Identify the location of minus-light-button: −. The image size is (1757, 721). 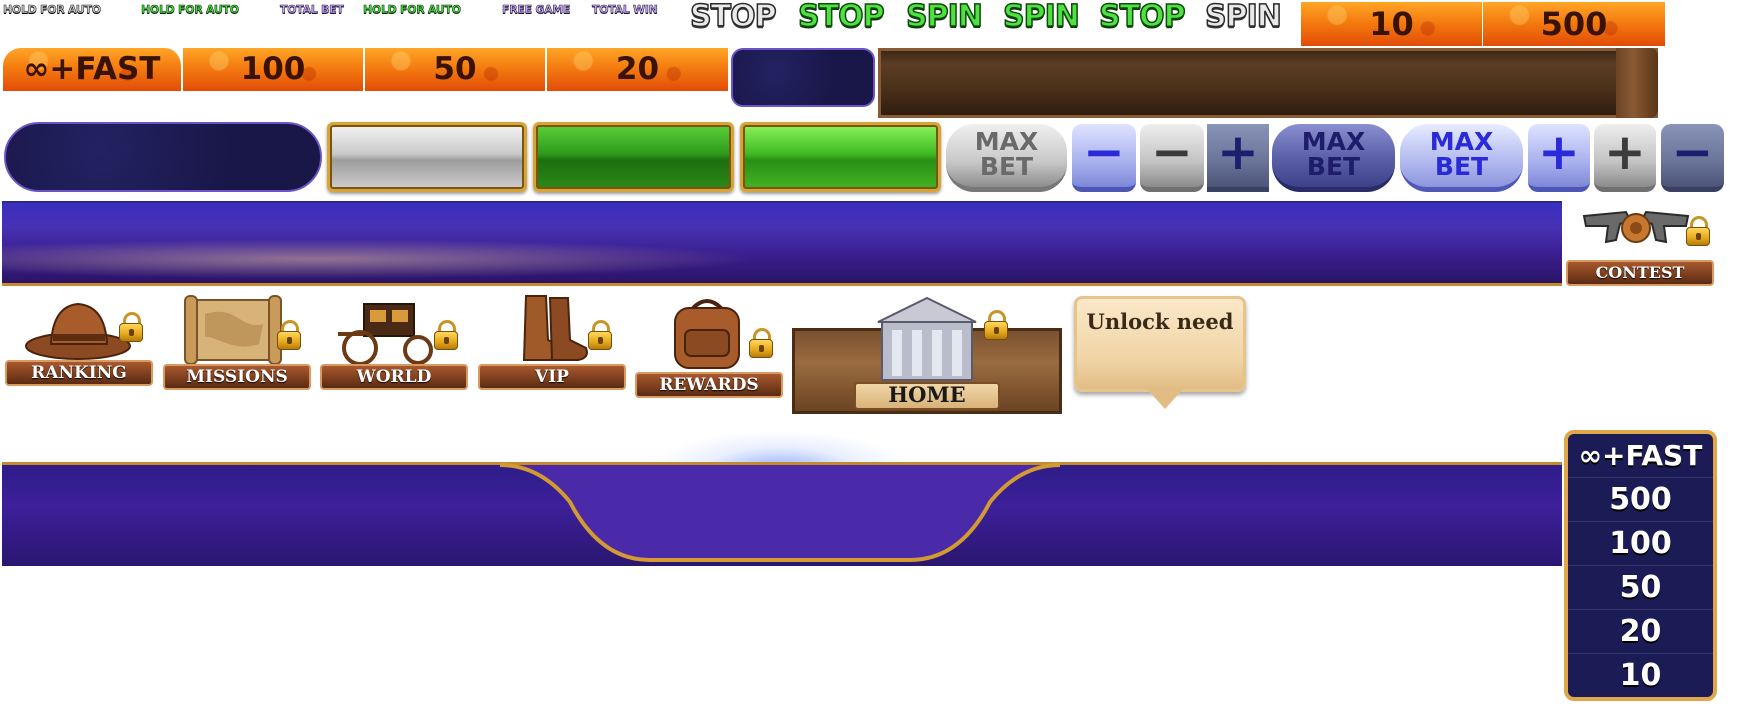
(1104, 158).